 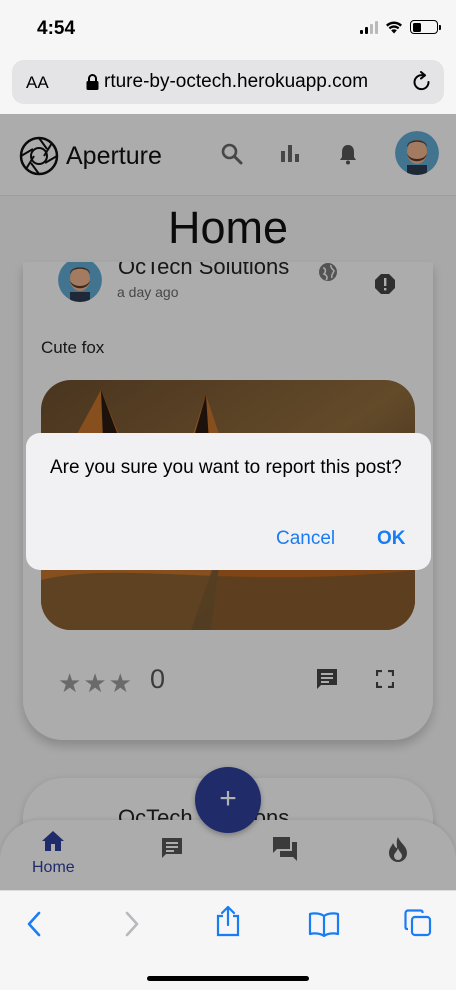 I want to click on wifi-icon, so click(x=394, y=27).